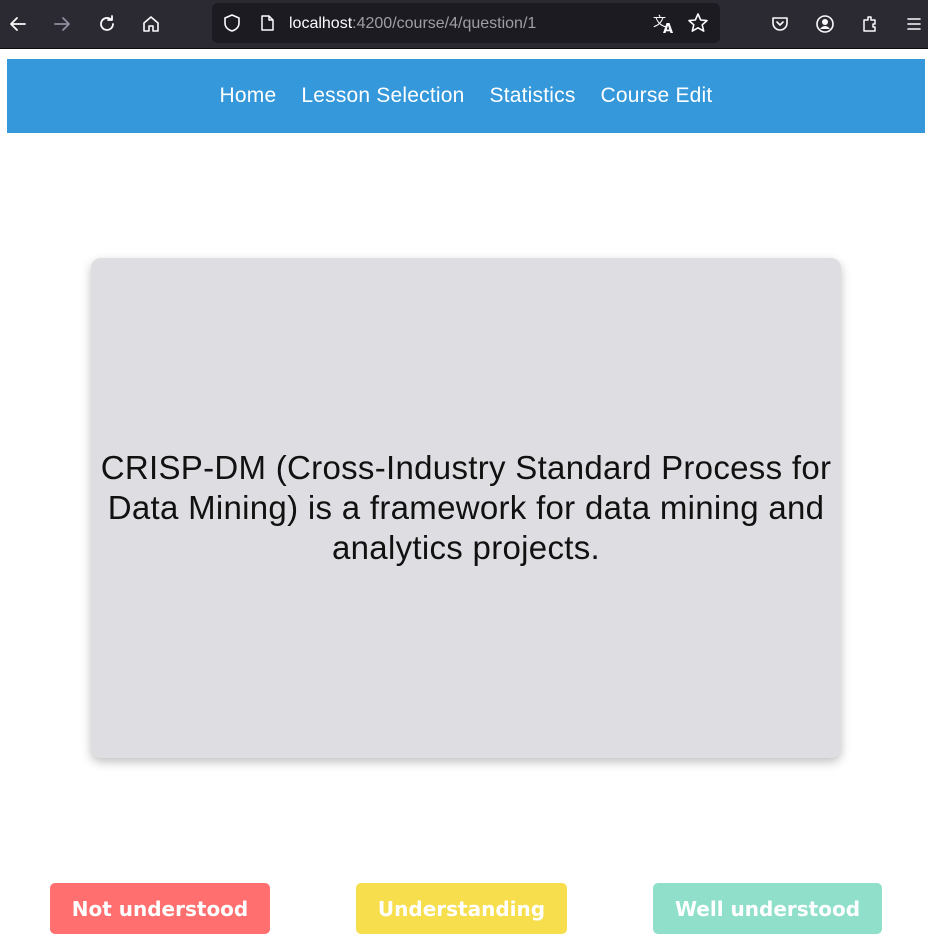 This screenshot has height=943, width=928. I want to click on menu-button, so click(914, 24).